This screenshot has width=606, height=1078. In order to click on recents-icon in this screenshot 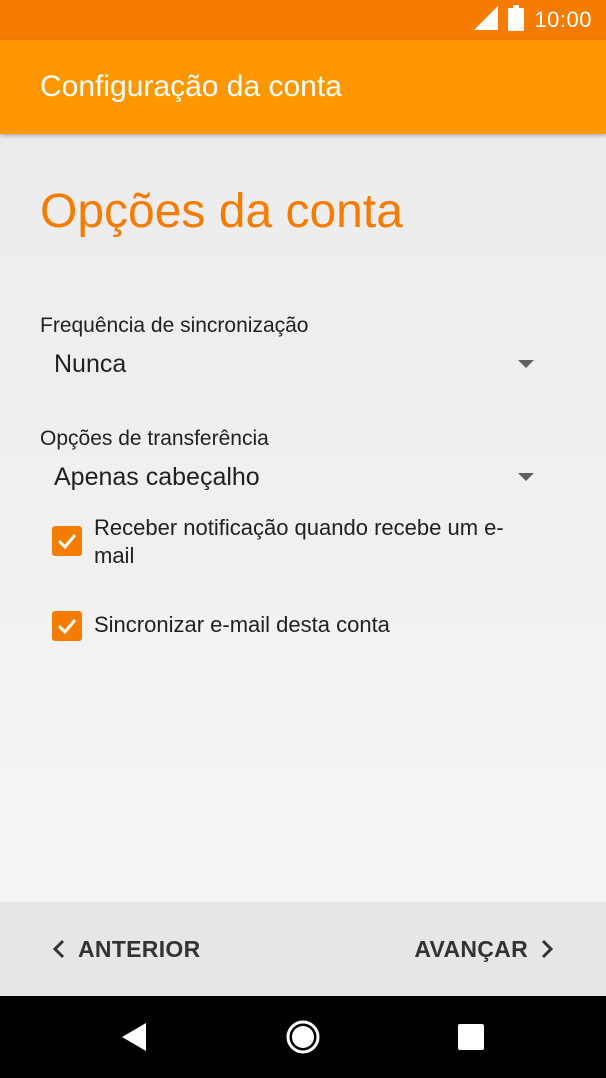, I will do `click(471, 1037)`.